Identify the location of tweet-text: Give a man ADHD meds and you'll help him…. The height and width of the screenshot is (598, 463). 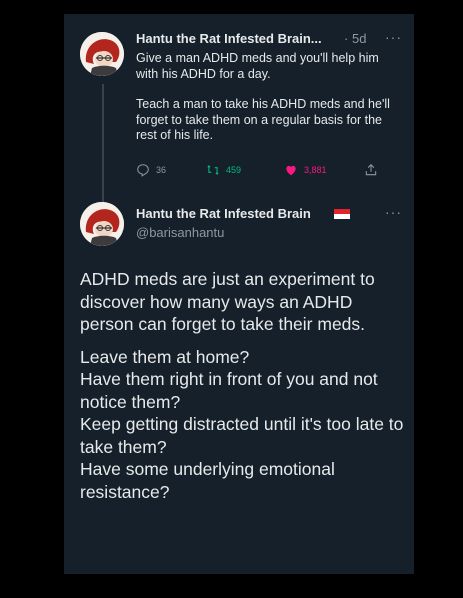
(268, 105).